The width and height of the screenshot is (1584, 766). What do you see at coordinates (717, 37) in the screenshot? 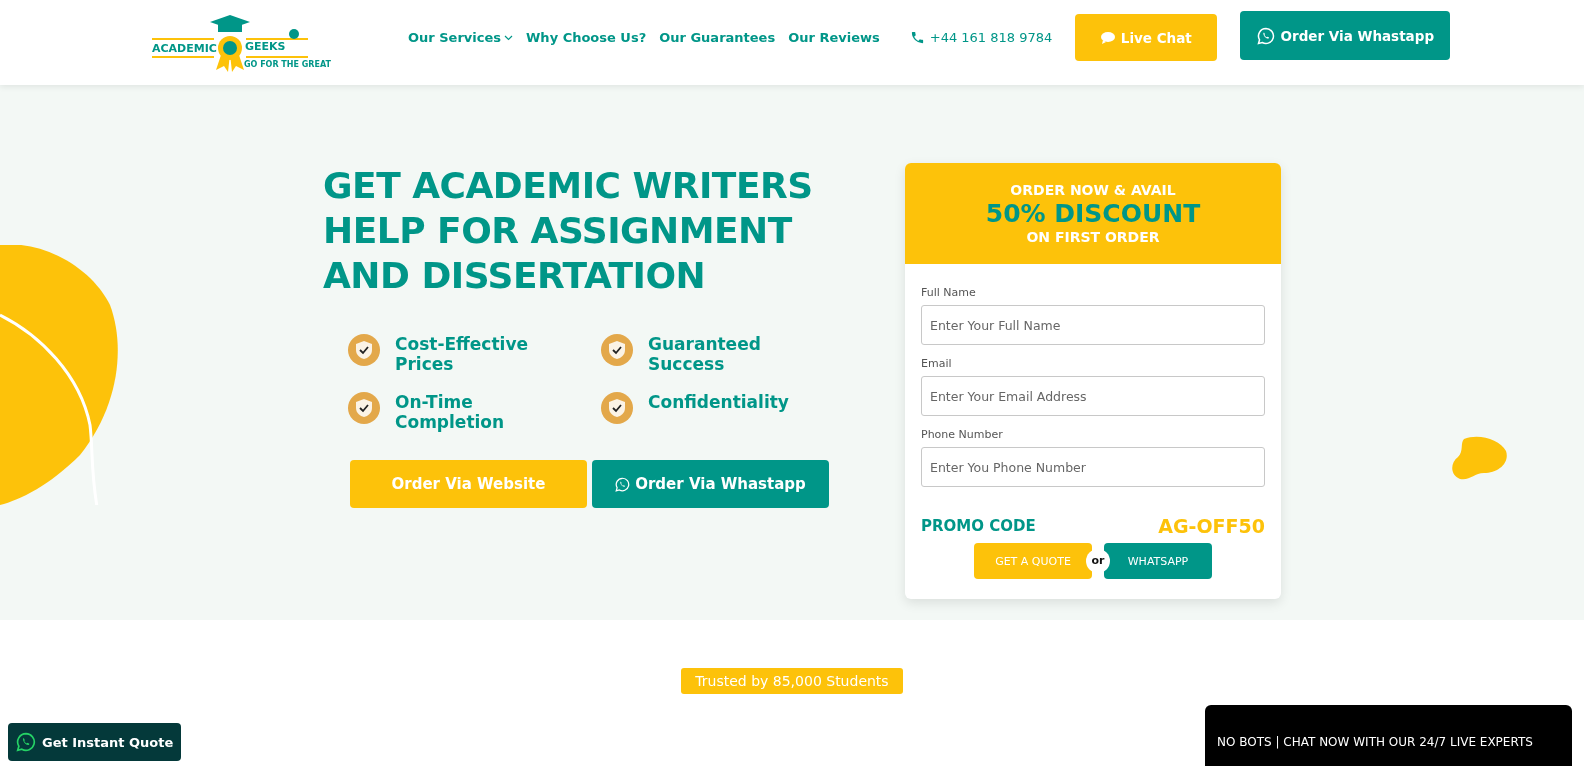
I see `nav-link: Our Guarantees` at bounding box center [717, 37].